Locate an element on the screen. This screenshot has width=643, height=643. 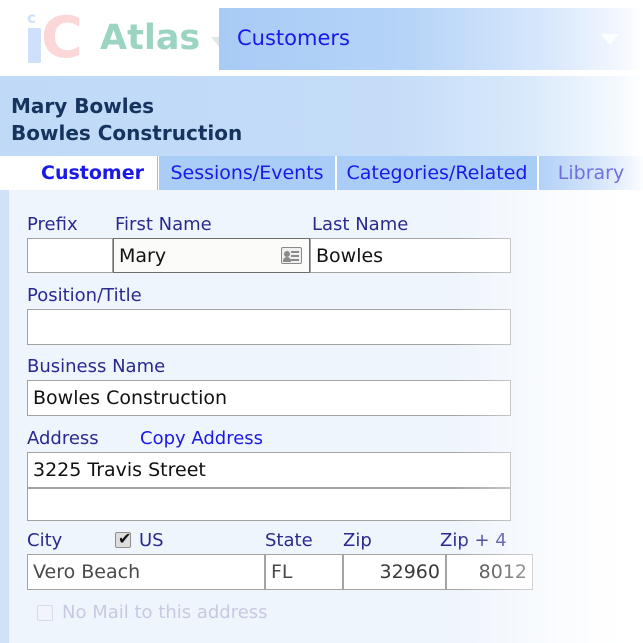
tab-library: Library is located at coordinates (590, 173).